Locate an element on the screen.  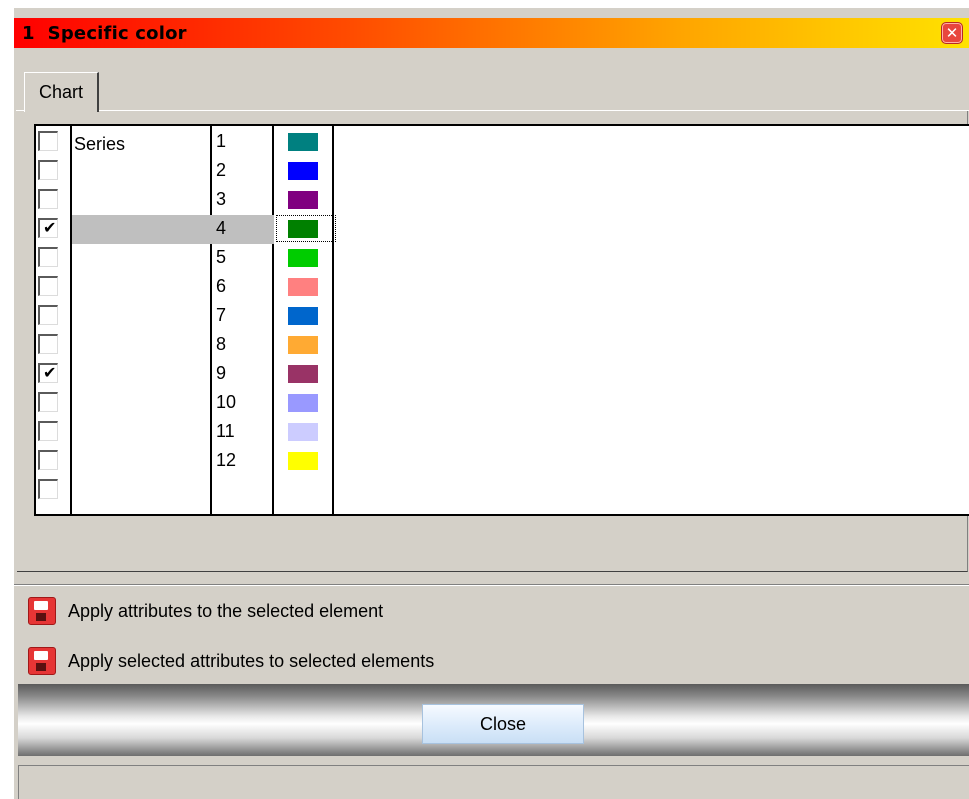
table-row: ✔ 9 is located at coordinates (502, 374).